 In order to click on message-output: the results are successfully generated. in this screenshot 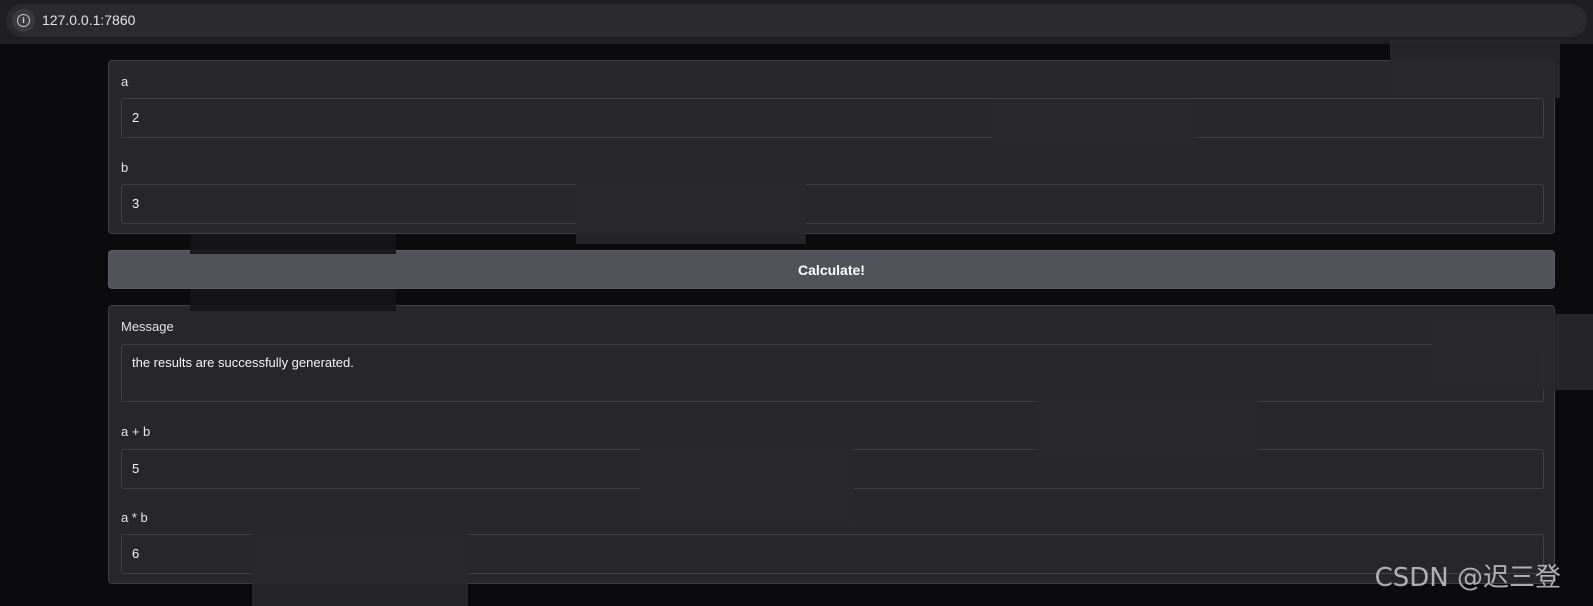, I will do `click(832, 373)`.